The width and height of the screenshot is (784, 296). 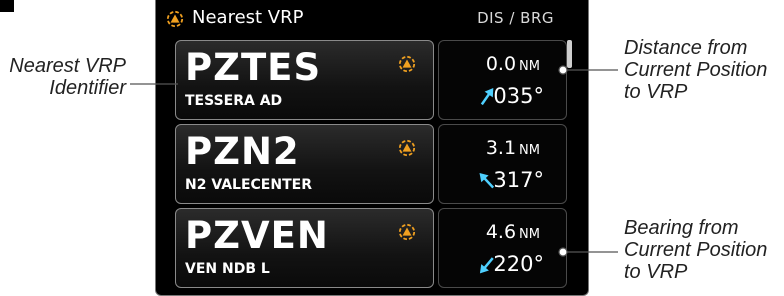 I want to click on vrp-name: TESSERA AD, so click(x=234, y=101).